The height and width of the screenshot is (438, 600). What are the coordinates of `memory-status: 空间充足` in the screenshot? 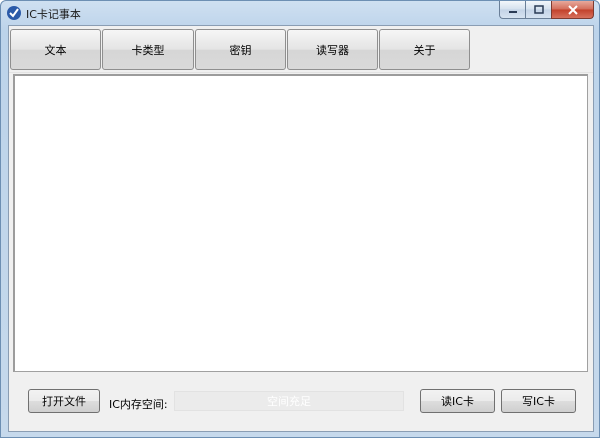 It's located at (289, 401).